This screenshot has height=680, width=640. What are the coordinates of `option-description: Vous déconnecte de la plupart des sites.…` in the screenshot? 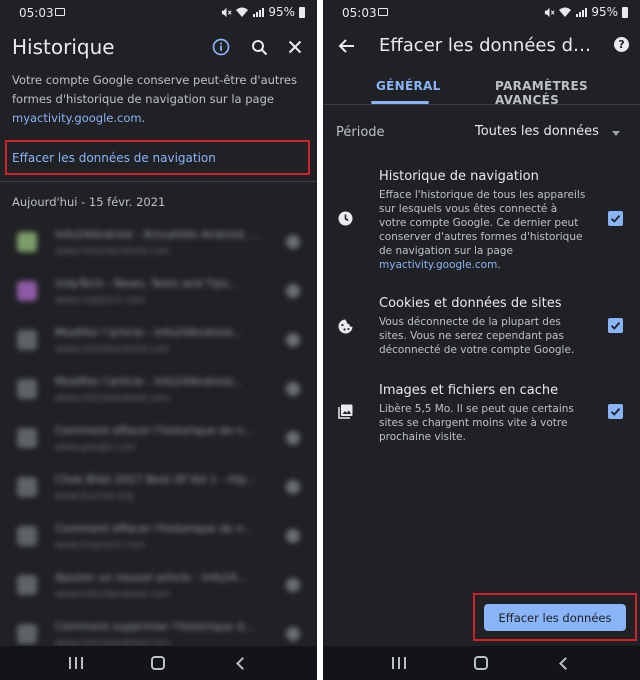 It's located at (477, 336).